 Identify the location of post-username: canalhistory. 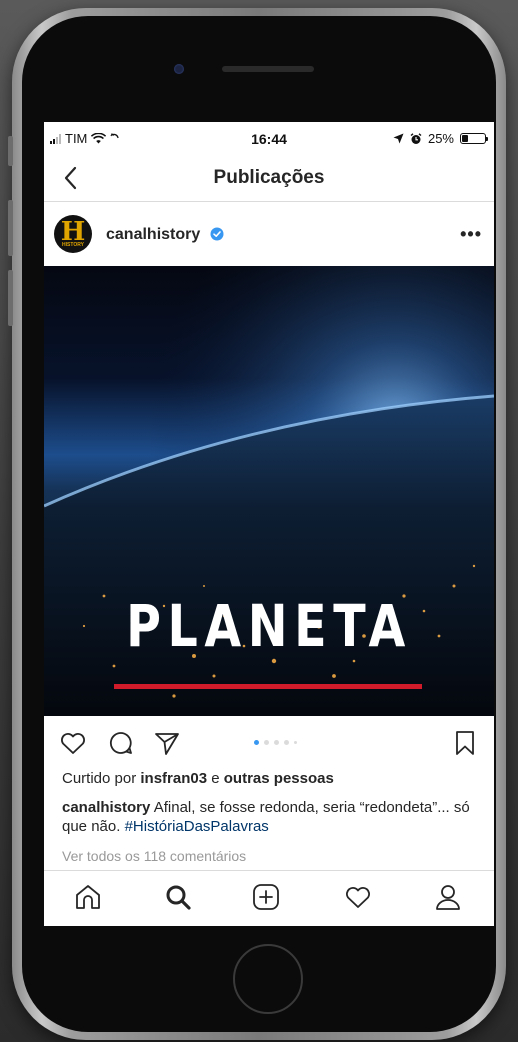
(153, 235).